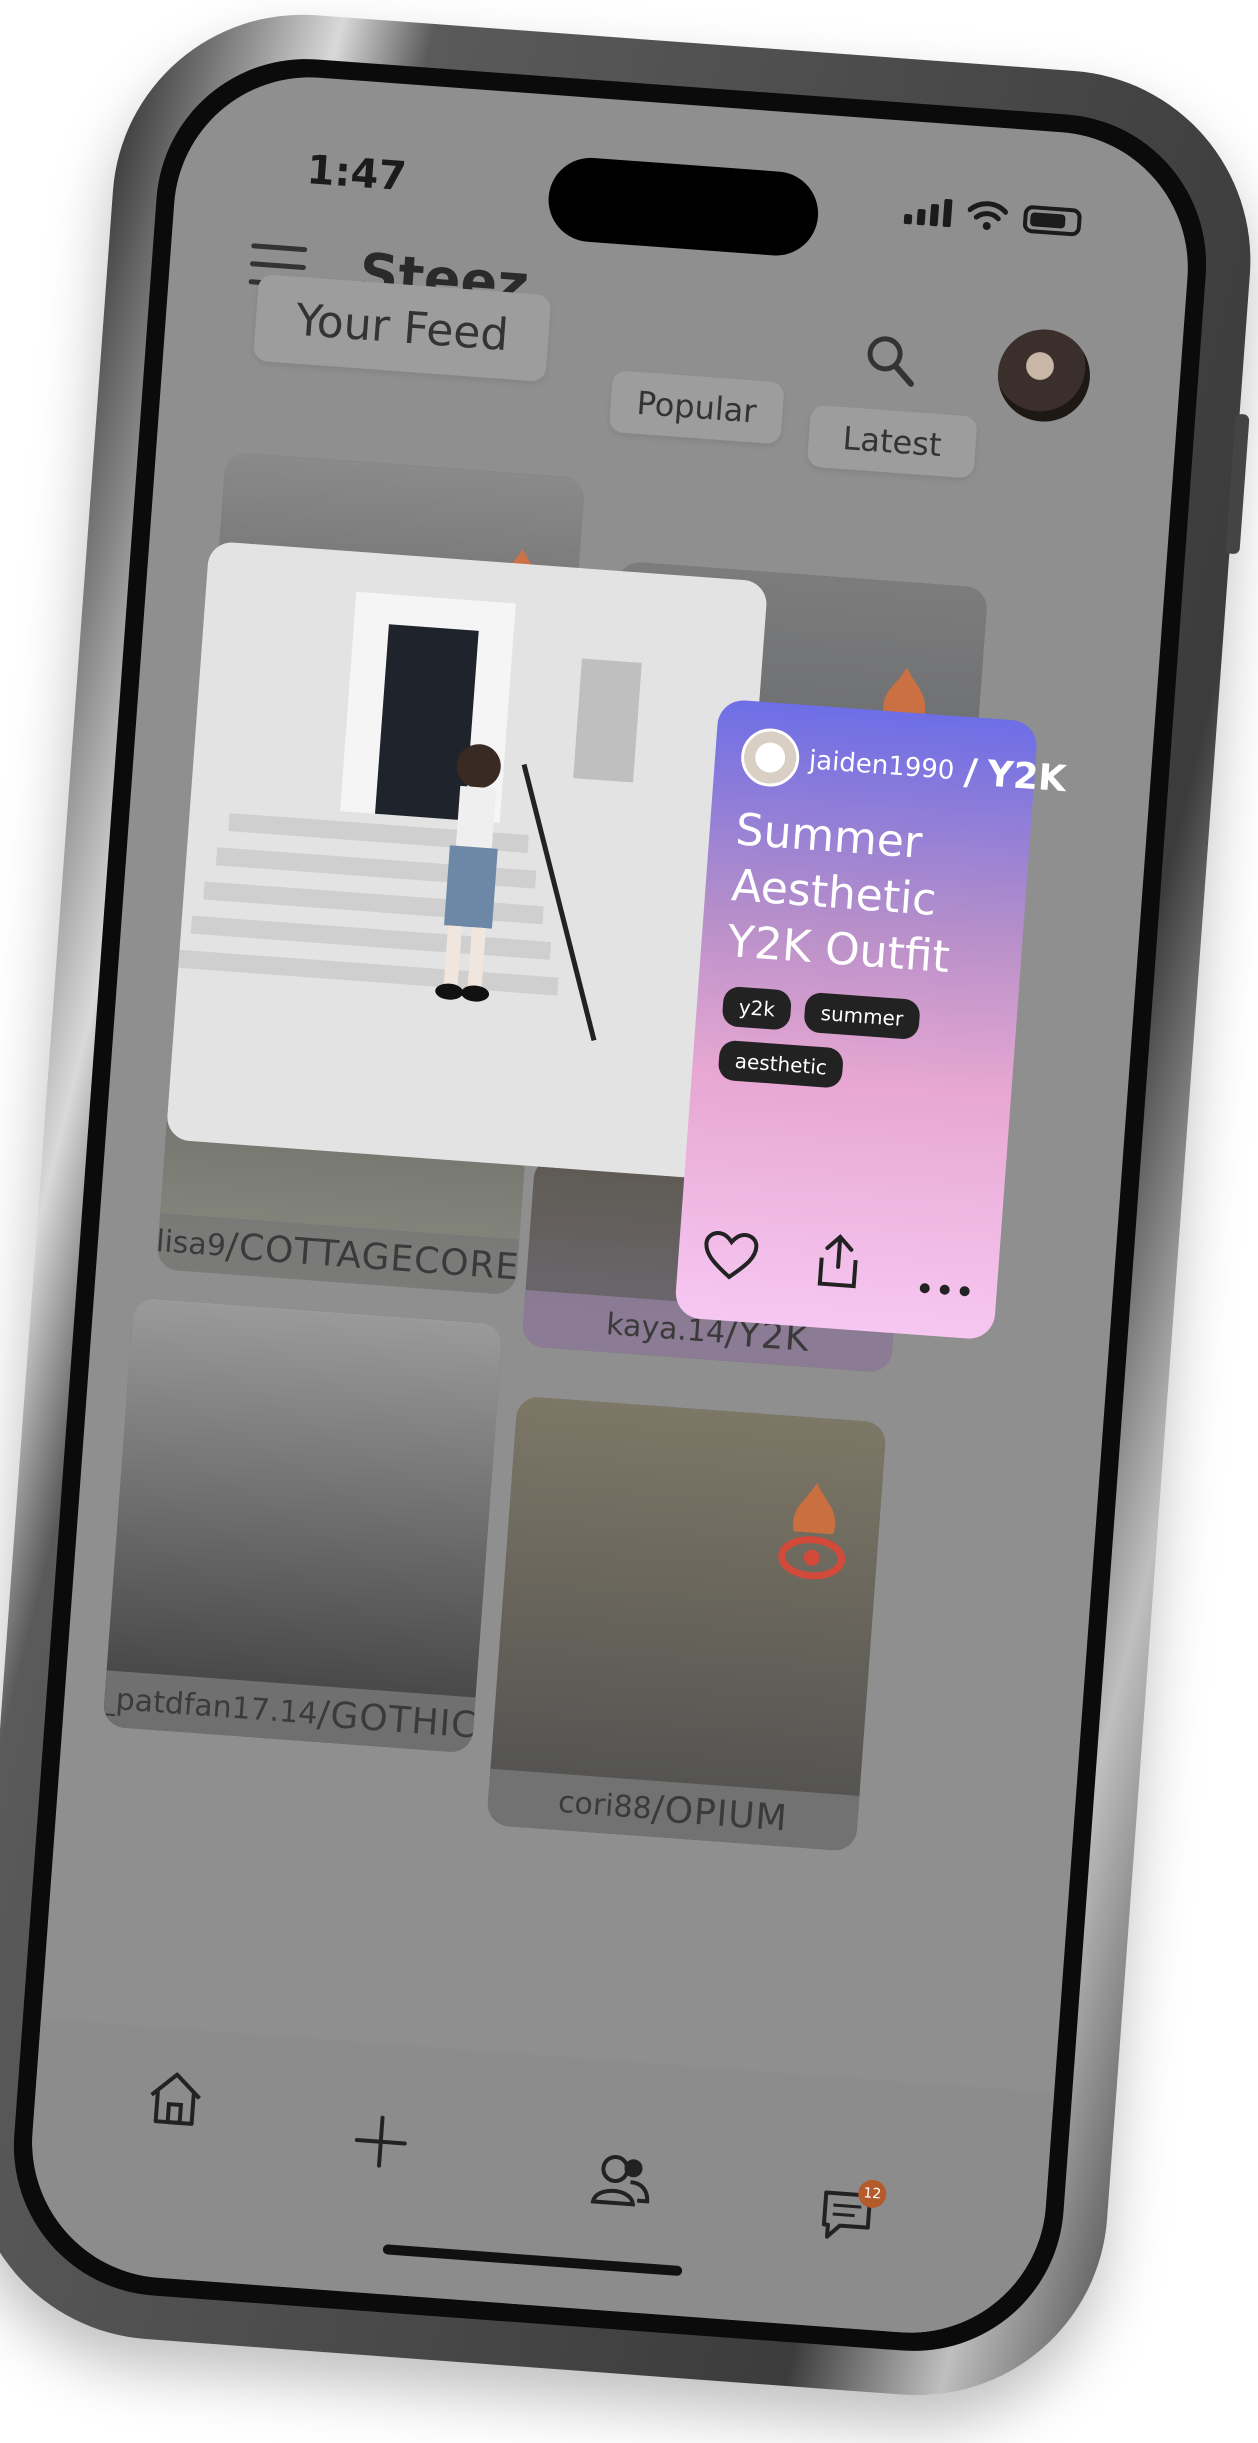 The width and height of the screenshot is (1258, 2443). I want to click on featured-post-image, so click(467, 860).